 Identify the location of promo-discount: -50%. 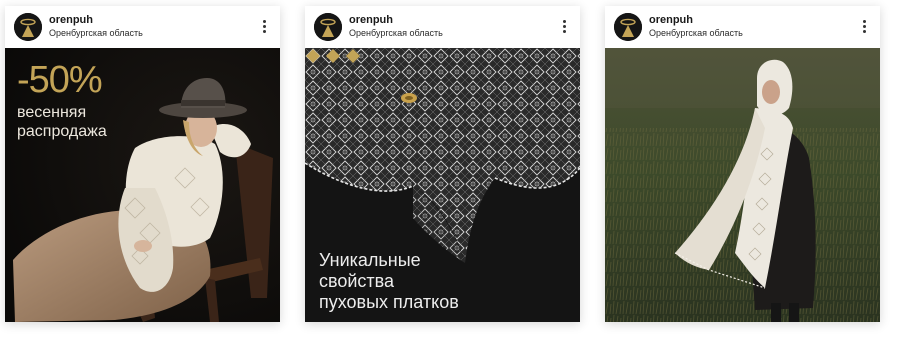
(60, 80).